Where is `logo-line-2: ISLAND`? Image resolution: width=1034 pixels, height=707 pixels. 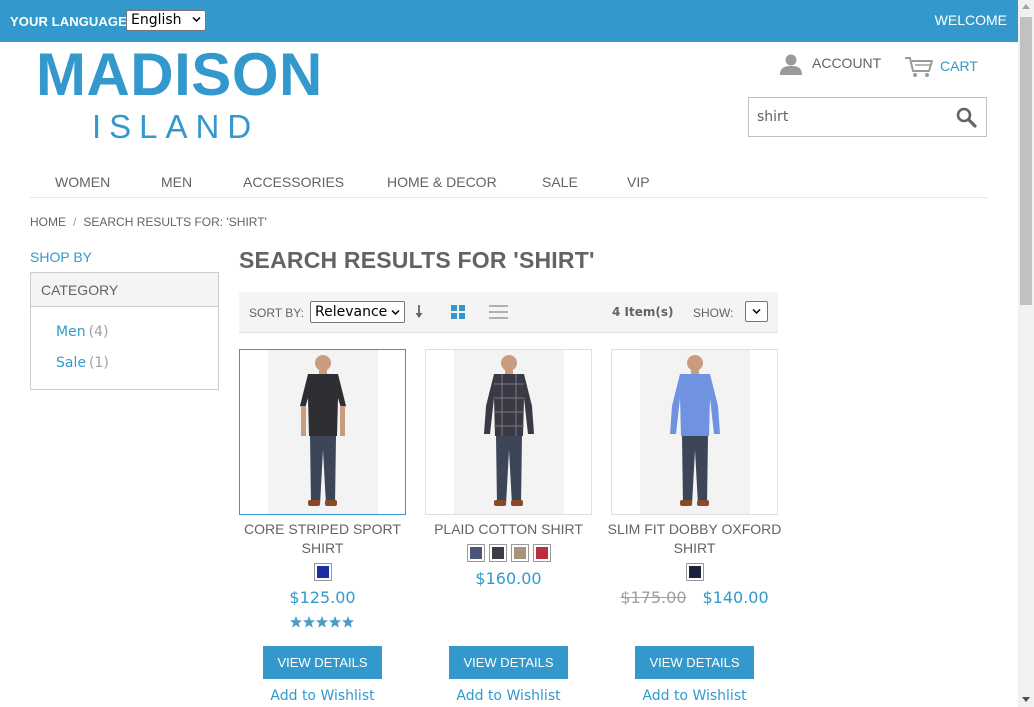
logo-line-2: ISLAND is located at coordinates (176, 126).